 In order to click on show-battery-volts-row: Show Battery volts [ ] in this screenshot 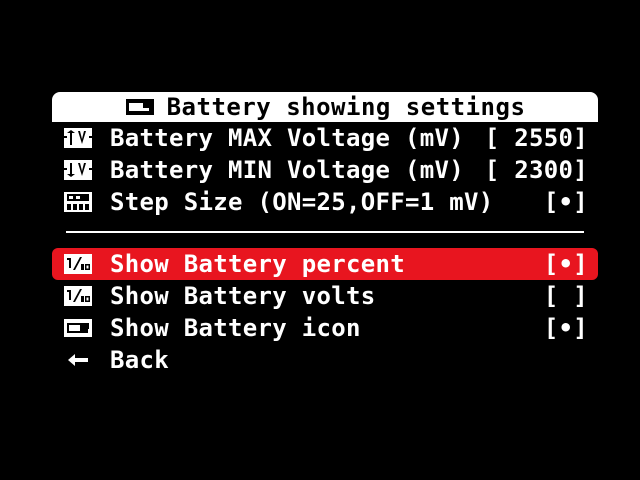, I will do `click(325, 296)`.